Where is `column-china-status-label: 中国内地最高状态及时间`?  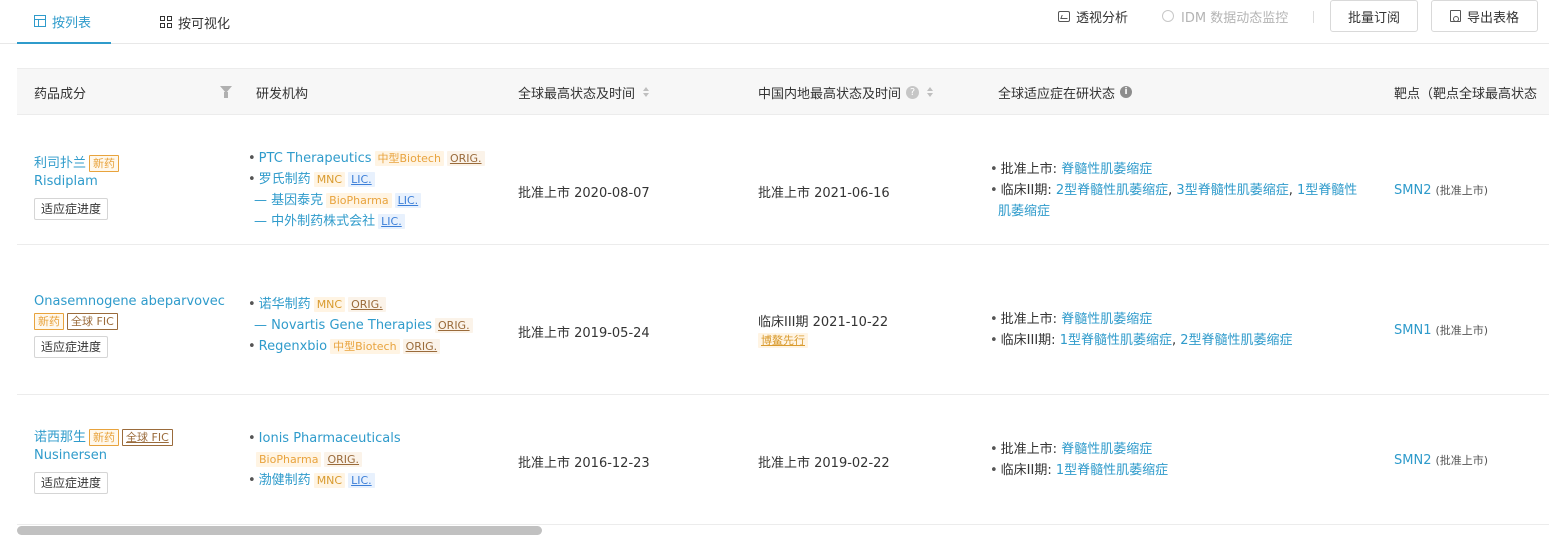
column-china-status-label: 中国内地最高状态及时间 is located at coordinates (830, 94).